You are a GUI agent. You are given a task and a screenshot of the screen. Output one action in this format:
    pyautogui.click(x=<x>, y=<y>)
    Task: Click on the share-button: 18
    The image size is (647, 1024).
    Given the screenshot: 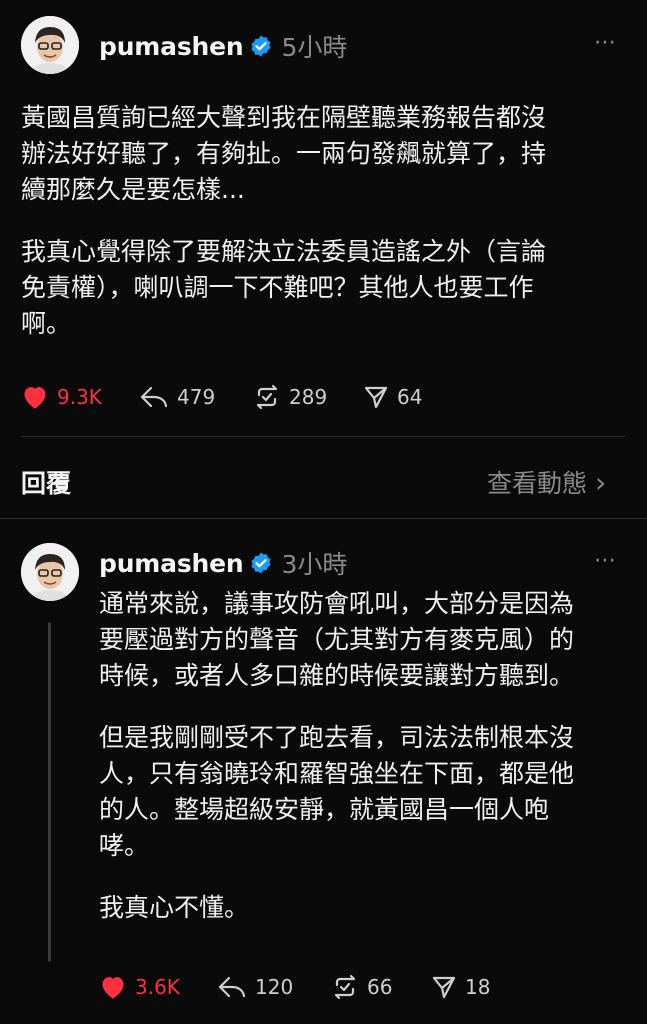 What is the action you would take?
    pyautogui.click(x=460, y=987)
    